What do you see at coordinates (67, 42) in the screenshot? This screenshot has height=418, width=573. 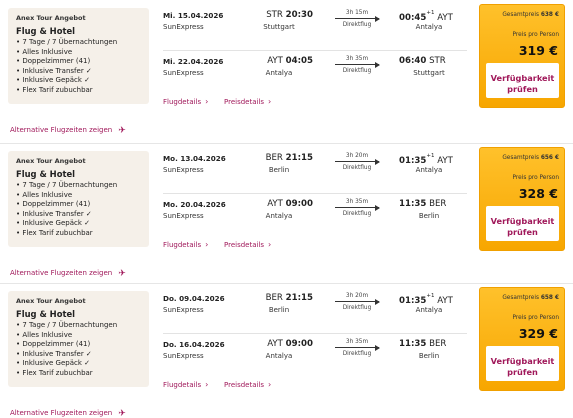 I see `package-feature: • 7 Tage / 7 Übernachtungen` at bounding box center [67, 42].